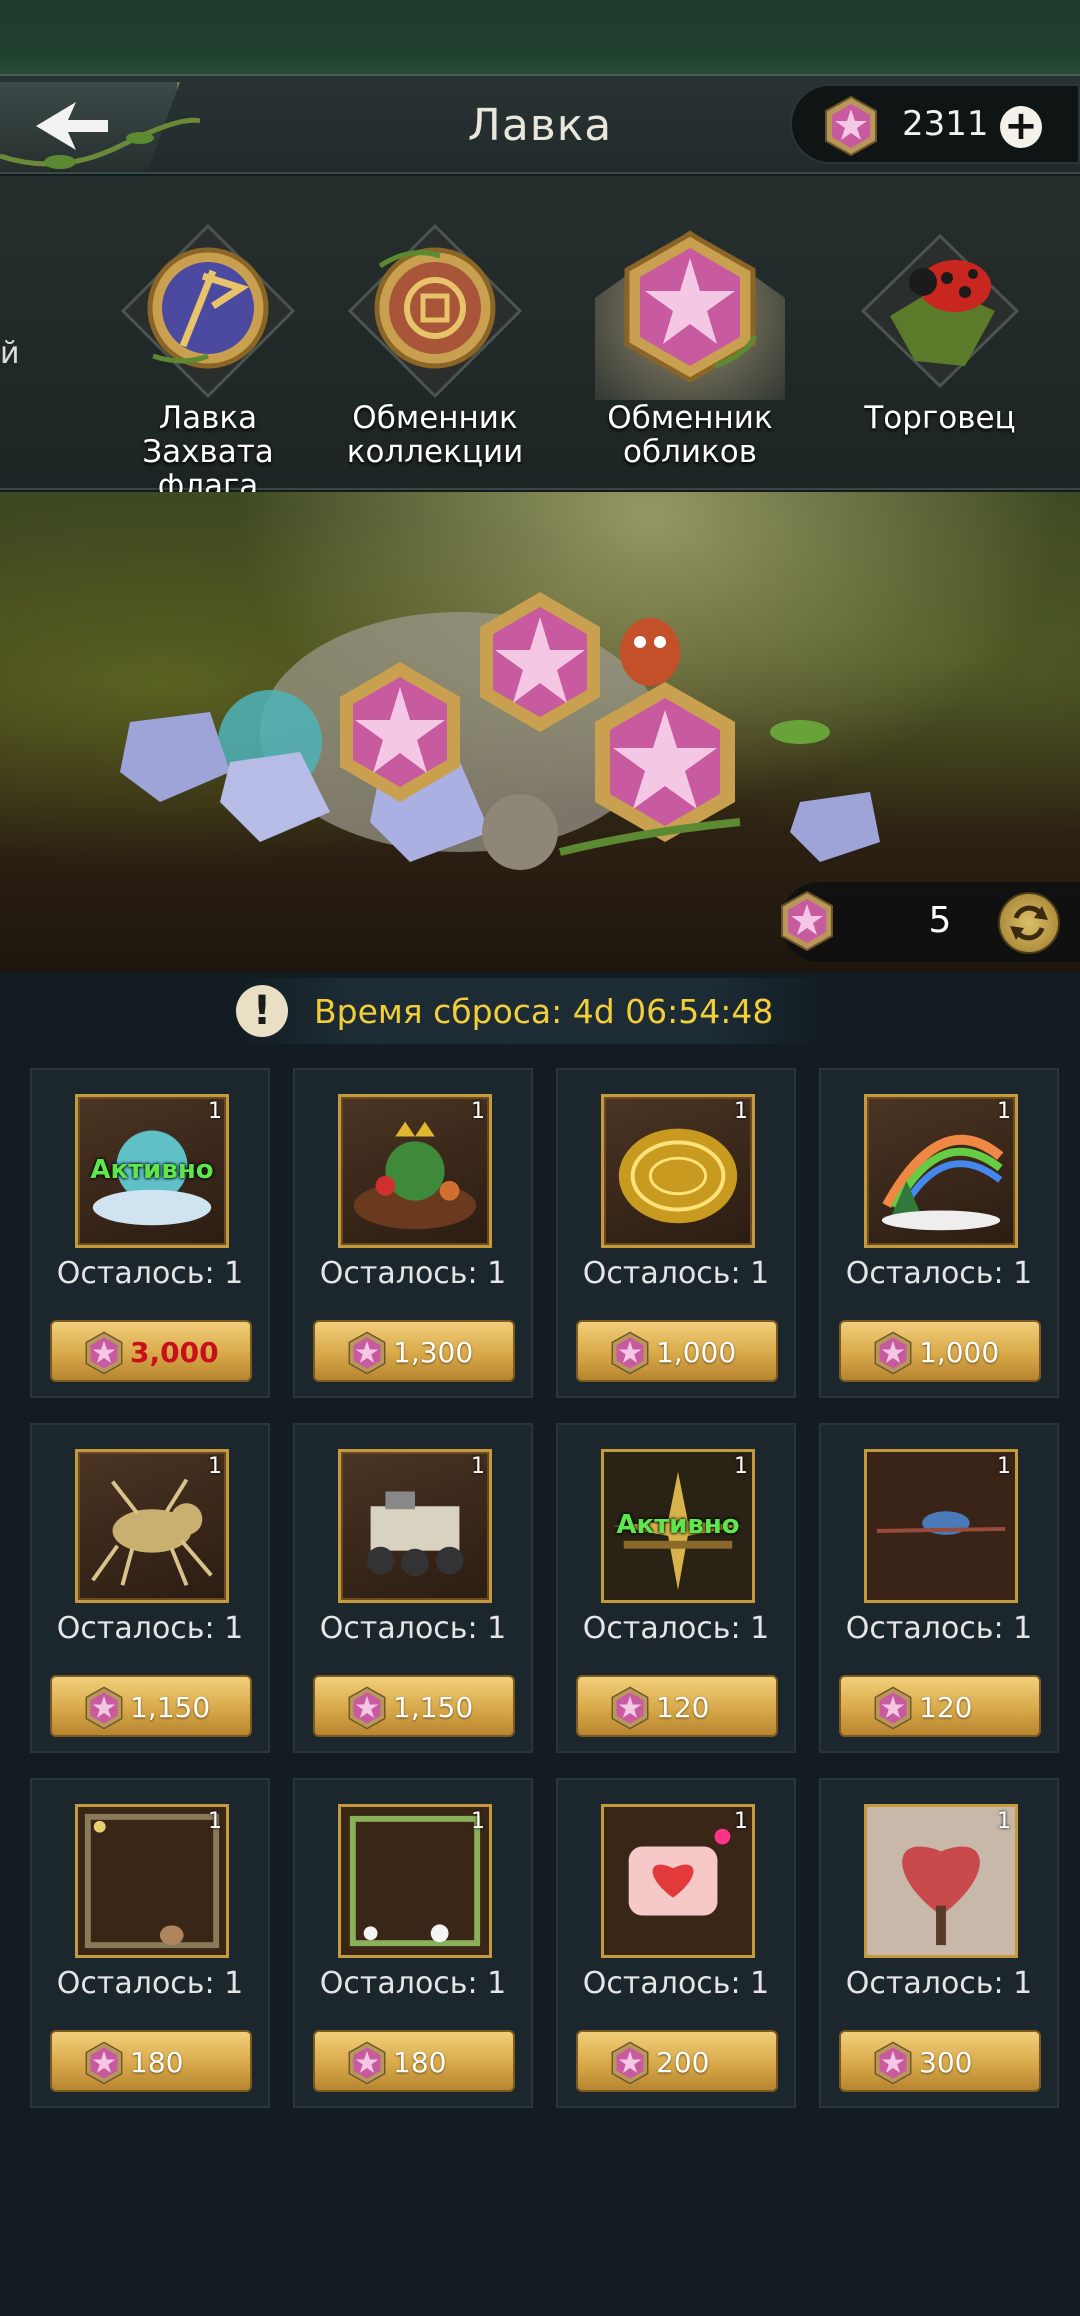  What do you see at coordinates (433, 1352) in the screenshot?
I see `price-value: 1,300` at bounding box center [433, 1352].